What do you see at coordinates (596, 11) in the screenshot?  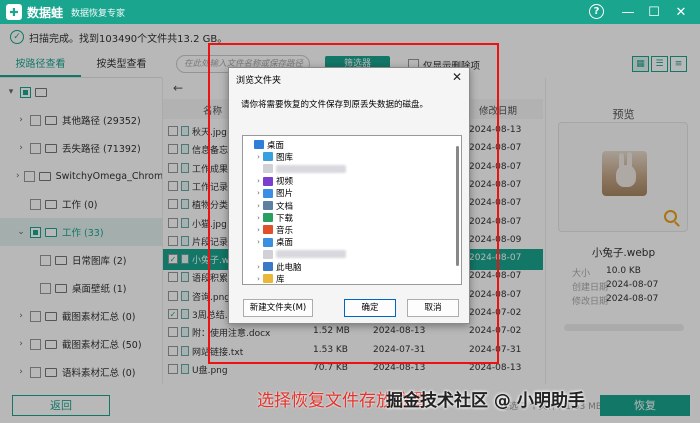 I see `help-icon: ?` at bounding box center [596, 11].